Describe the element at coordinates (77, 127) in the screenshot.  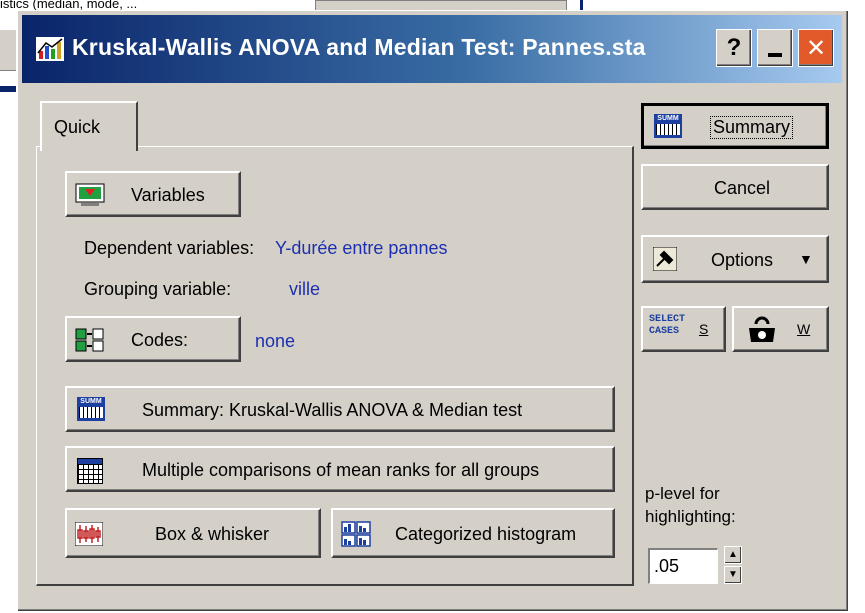
I see `tab-quick-label: Quick` at that location.